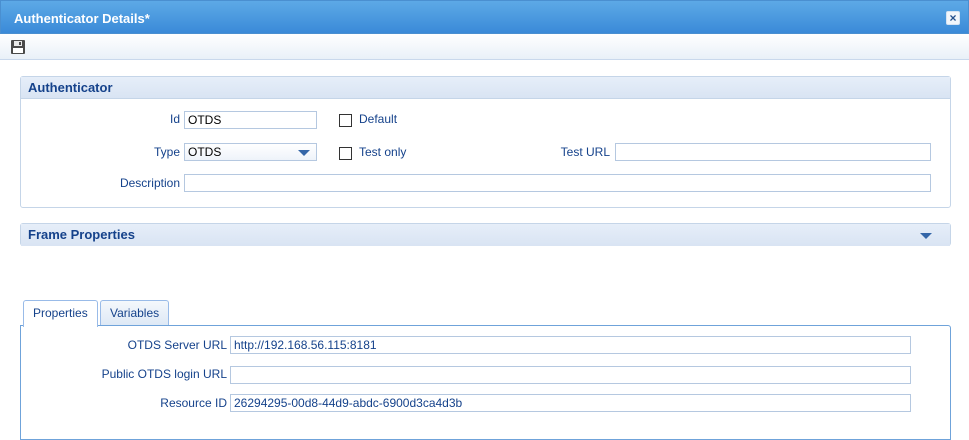  What do you see at coordinates (926, 236) in the screenshot?
I see `expand-chevron-icon` at bounding box center [926, 236].